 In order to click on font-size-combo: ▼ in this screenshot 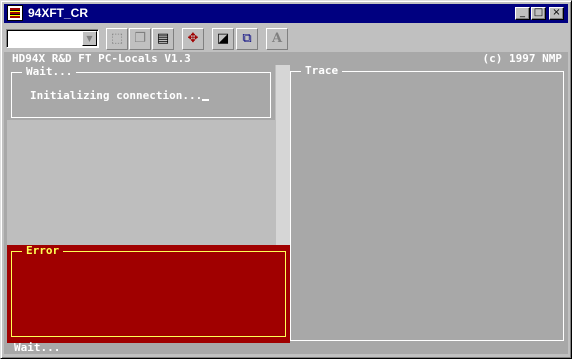, I will do `click(52, 38)`.